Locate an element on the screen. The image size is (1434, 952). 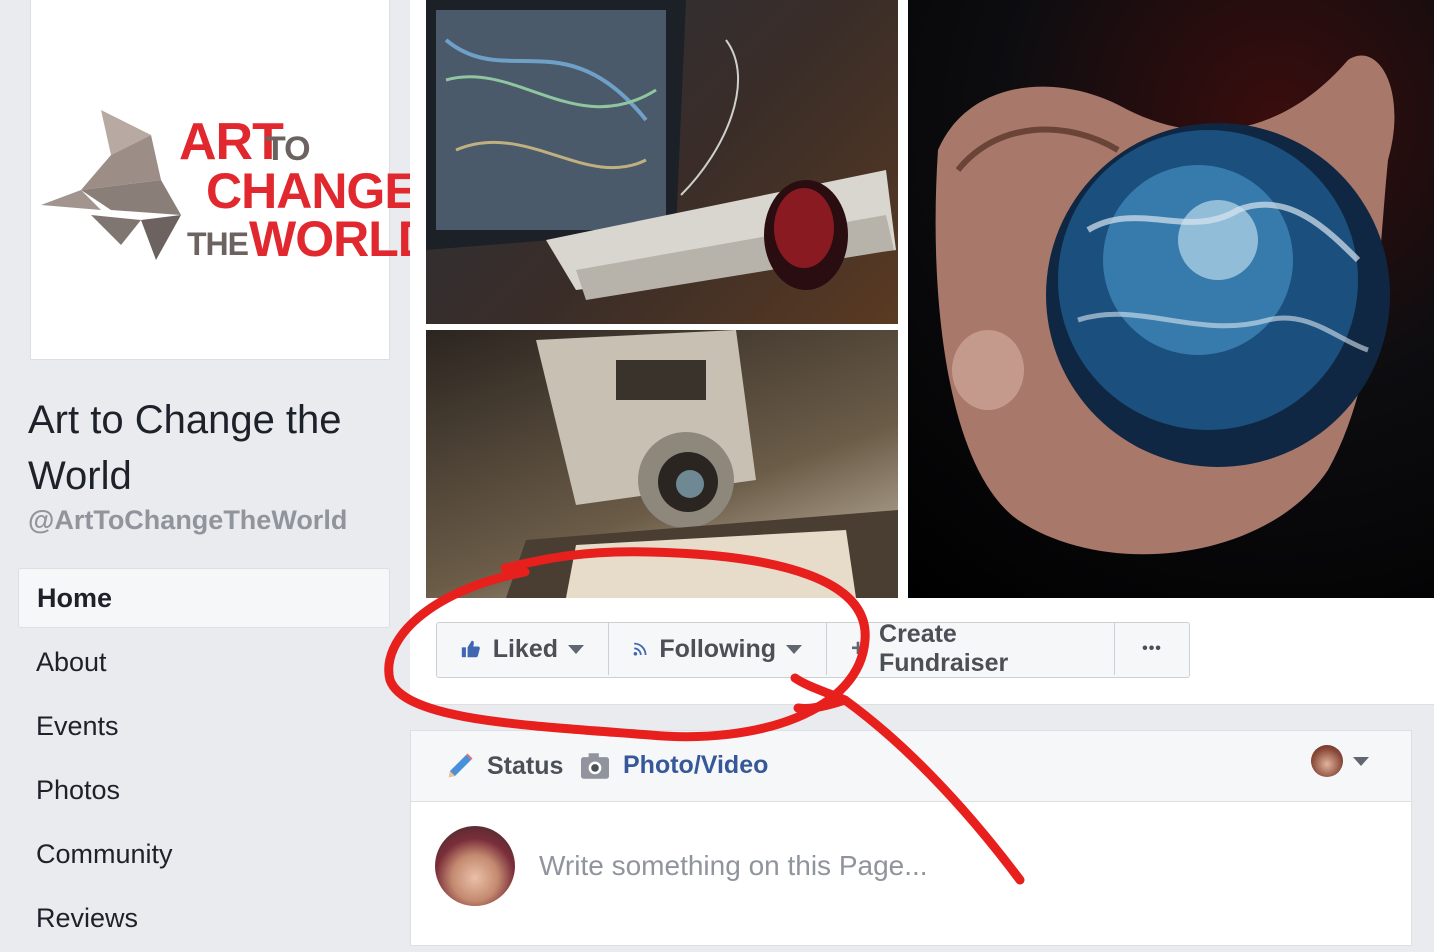
action-button-group: Liked Following + Create Fundraiser ••• is located at coordinates (813, 649).